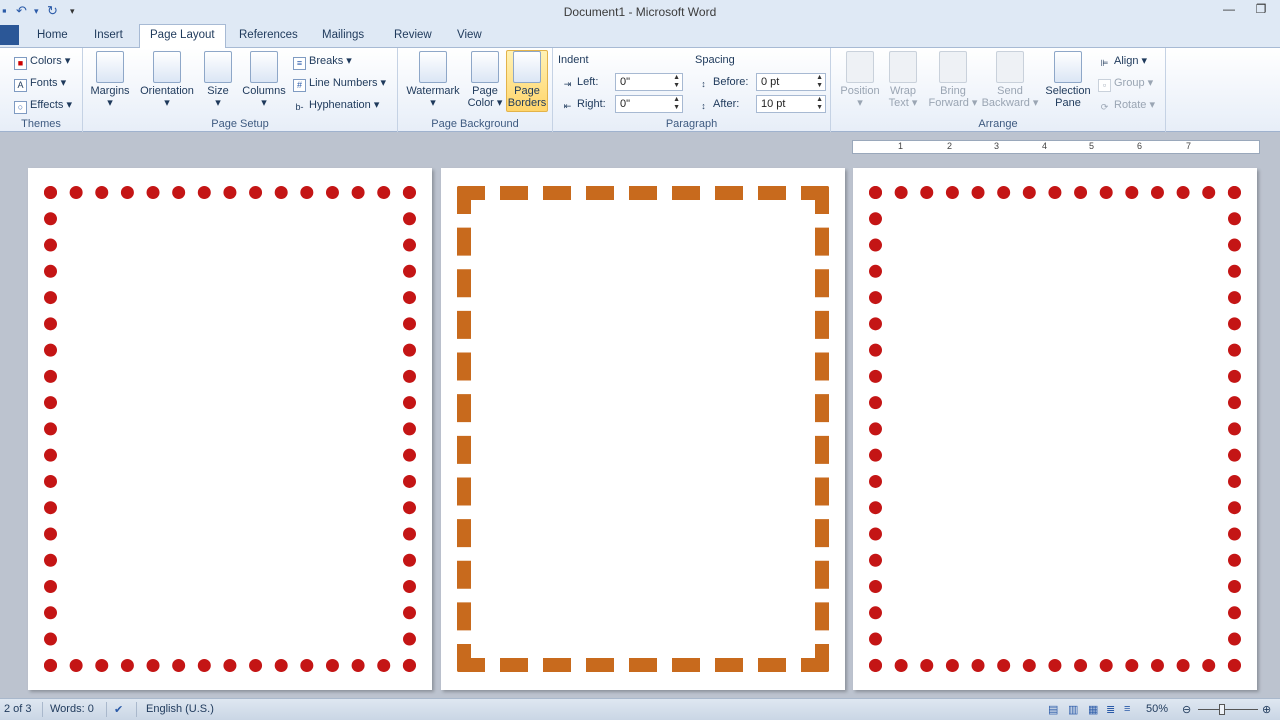  I want to click on spacing-heading: Spacing, so click(715, 60).